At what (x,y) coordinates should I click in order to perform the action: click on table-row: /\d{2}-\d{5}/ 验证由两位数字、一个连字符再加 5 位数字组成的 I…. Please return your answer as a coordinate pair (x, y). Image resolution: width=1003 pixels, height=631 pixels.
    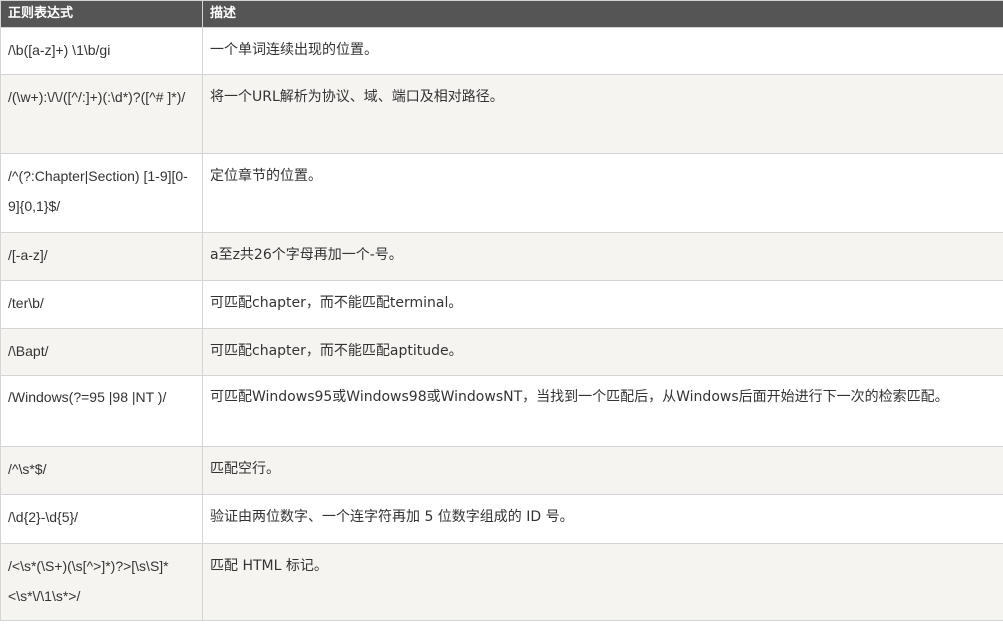
    Looking at the image, I should click on (501, 519).